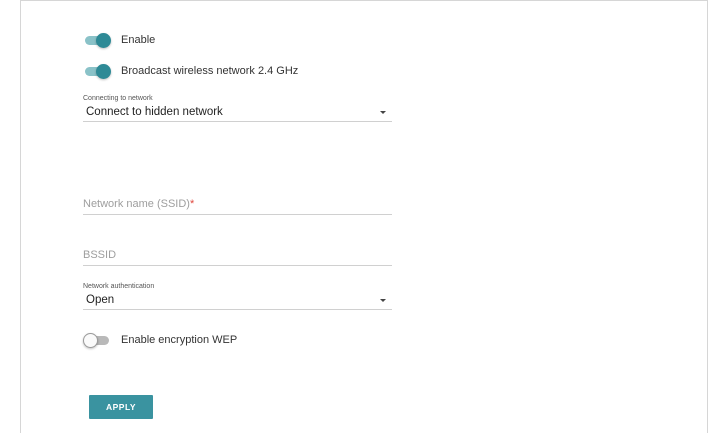  I want to click on apply-button: APPLY, so click(121, 407).